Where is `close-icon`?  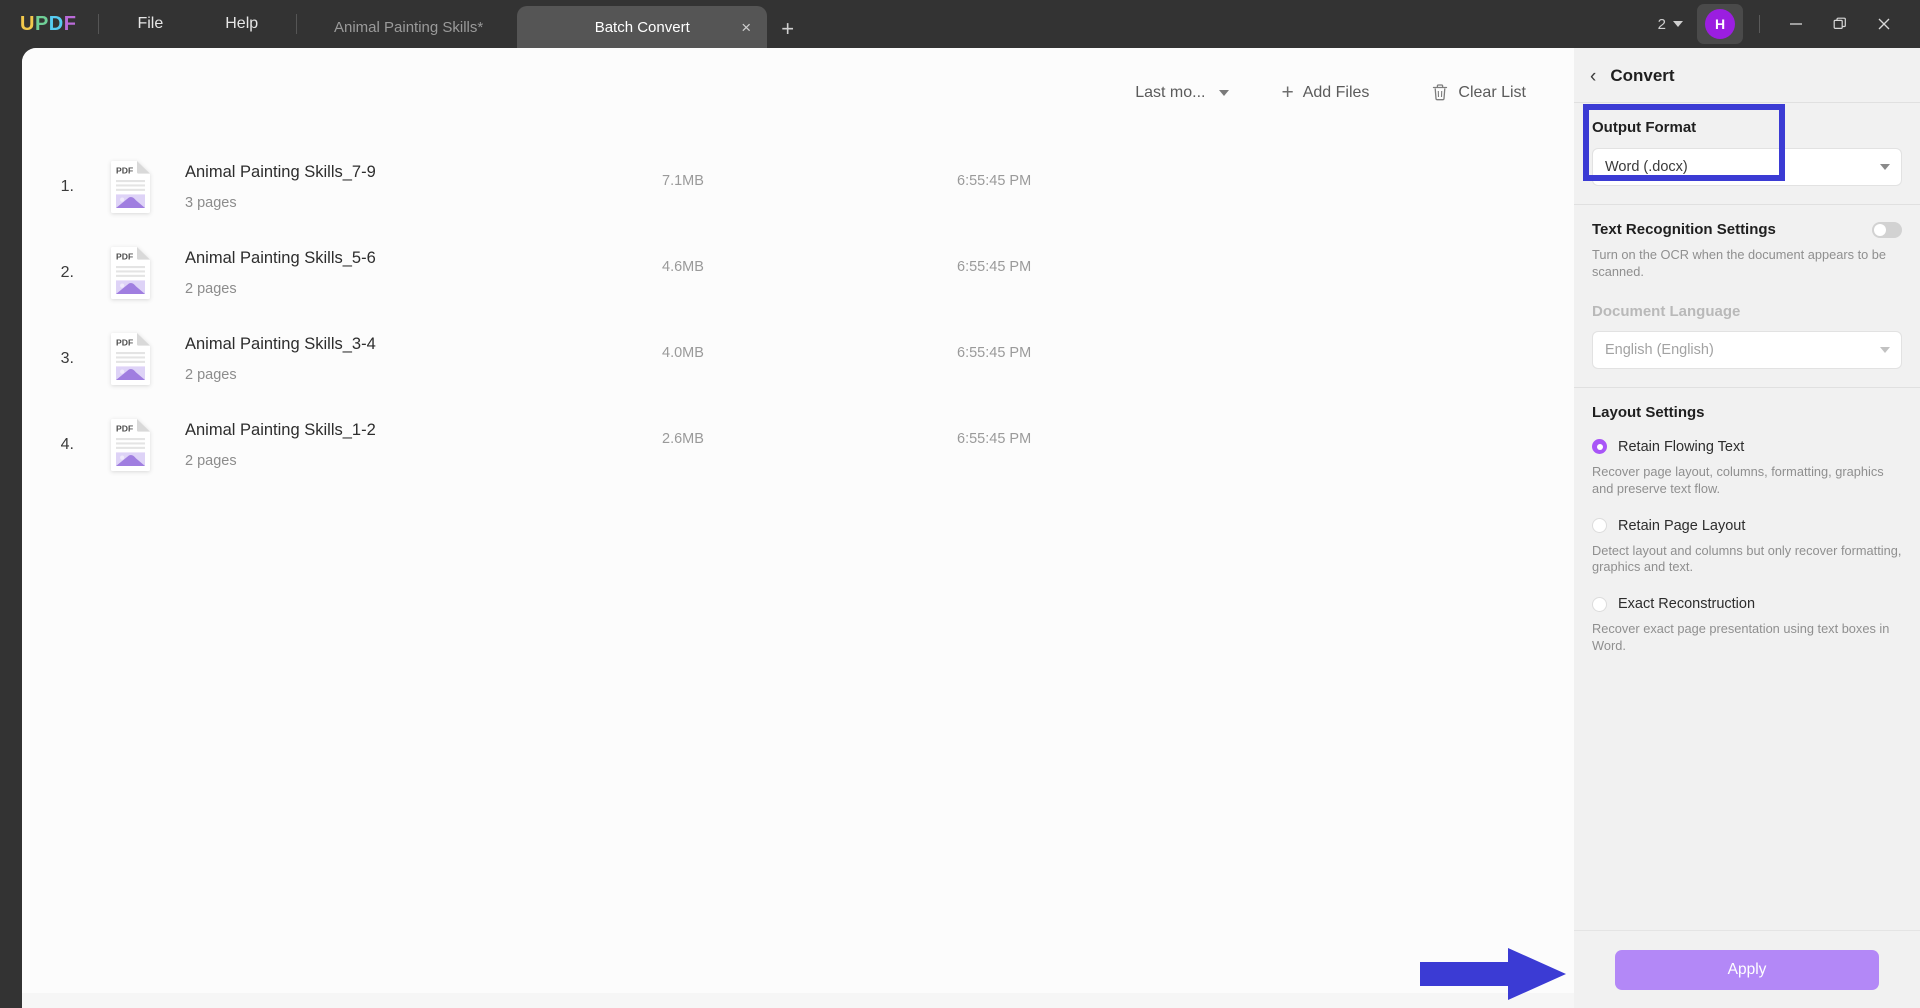 close-icon is located at coordinates (1884, 24).